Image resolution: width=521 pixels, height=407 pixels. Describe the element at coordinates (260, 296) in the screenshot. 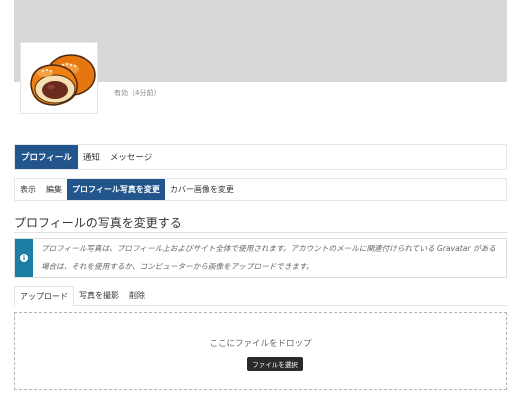

I see `upload-tabs: アップロード 写真を撮影 削除` at that location.